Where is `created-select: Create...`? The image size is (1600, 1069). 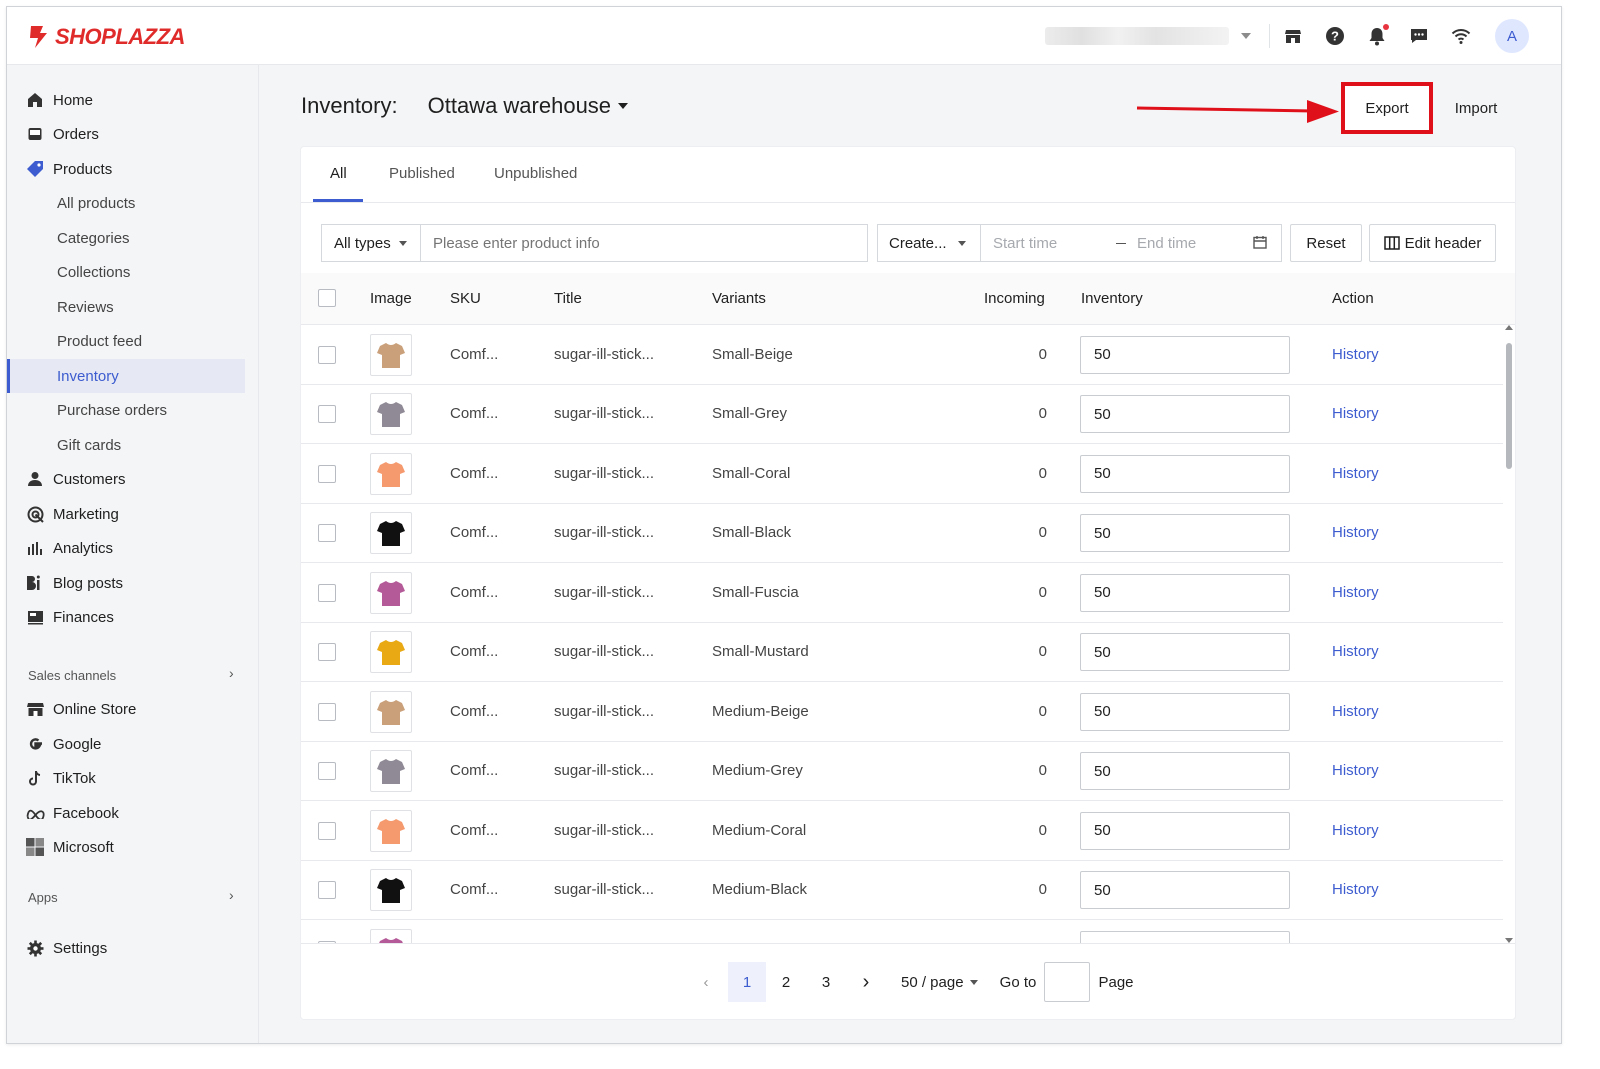
created-select: Create... is located at coordinates (929, 243).